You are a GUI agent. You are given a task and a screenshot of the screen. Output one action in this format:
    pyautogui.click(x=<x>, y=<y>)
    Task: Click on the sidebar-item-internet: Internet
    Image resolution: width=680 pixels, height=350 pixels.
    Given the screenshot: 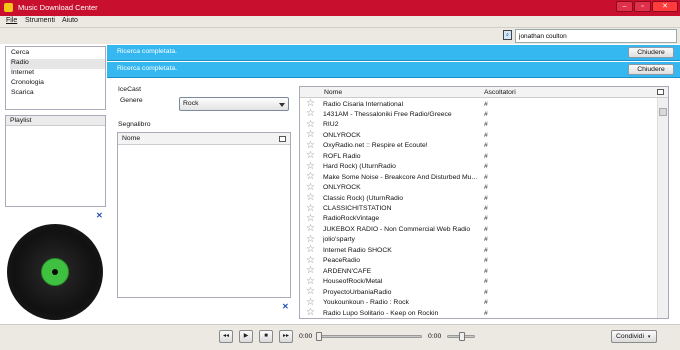 What is the action you would take?
    pyautogui.click(x=57, y=74)
    